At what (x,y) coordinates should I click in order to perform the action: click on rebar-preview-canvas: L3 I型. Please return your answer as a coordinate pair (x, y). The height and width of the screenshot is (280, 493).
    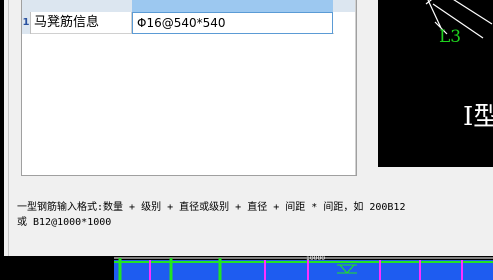
    Looking at the image, I should click on (435, 83).